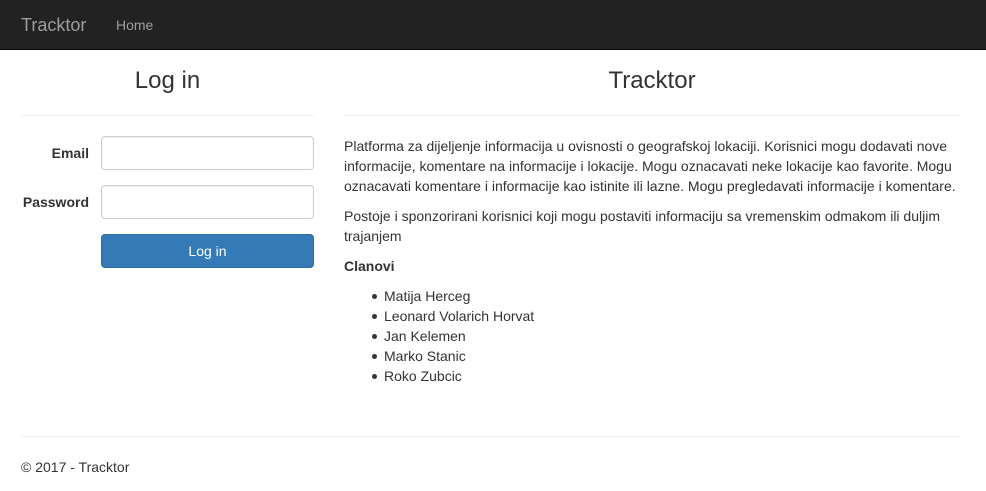 The width and height of the screenshot is (986, 491). I want to click on brand-link: Tracktor, so click(53, 25).